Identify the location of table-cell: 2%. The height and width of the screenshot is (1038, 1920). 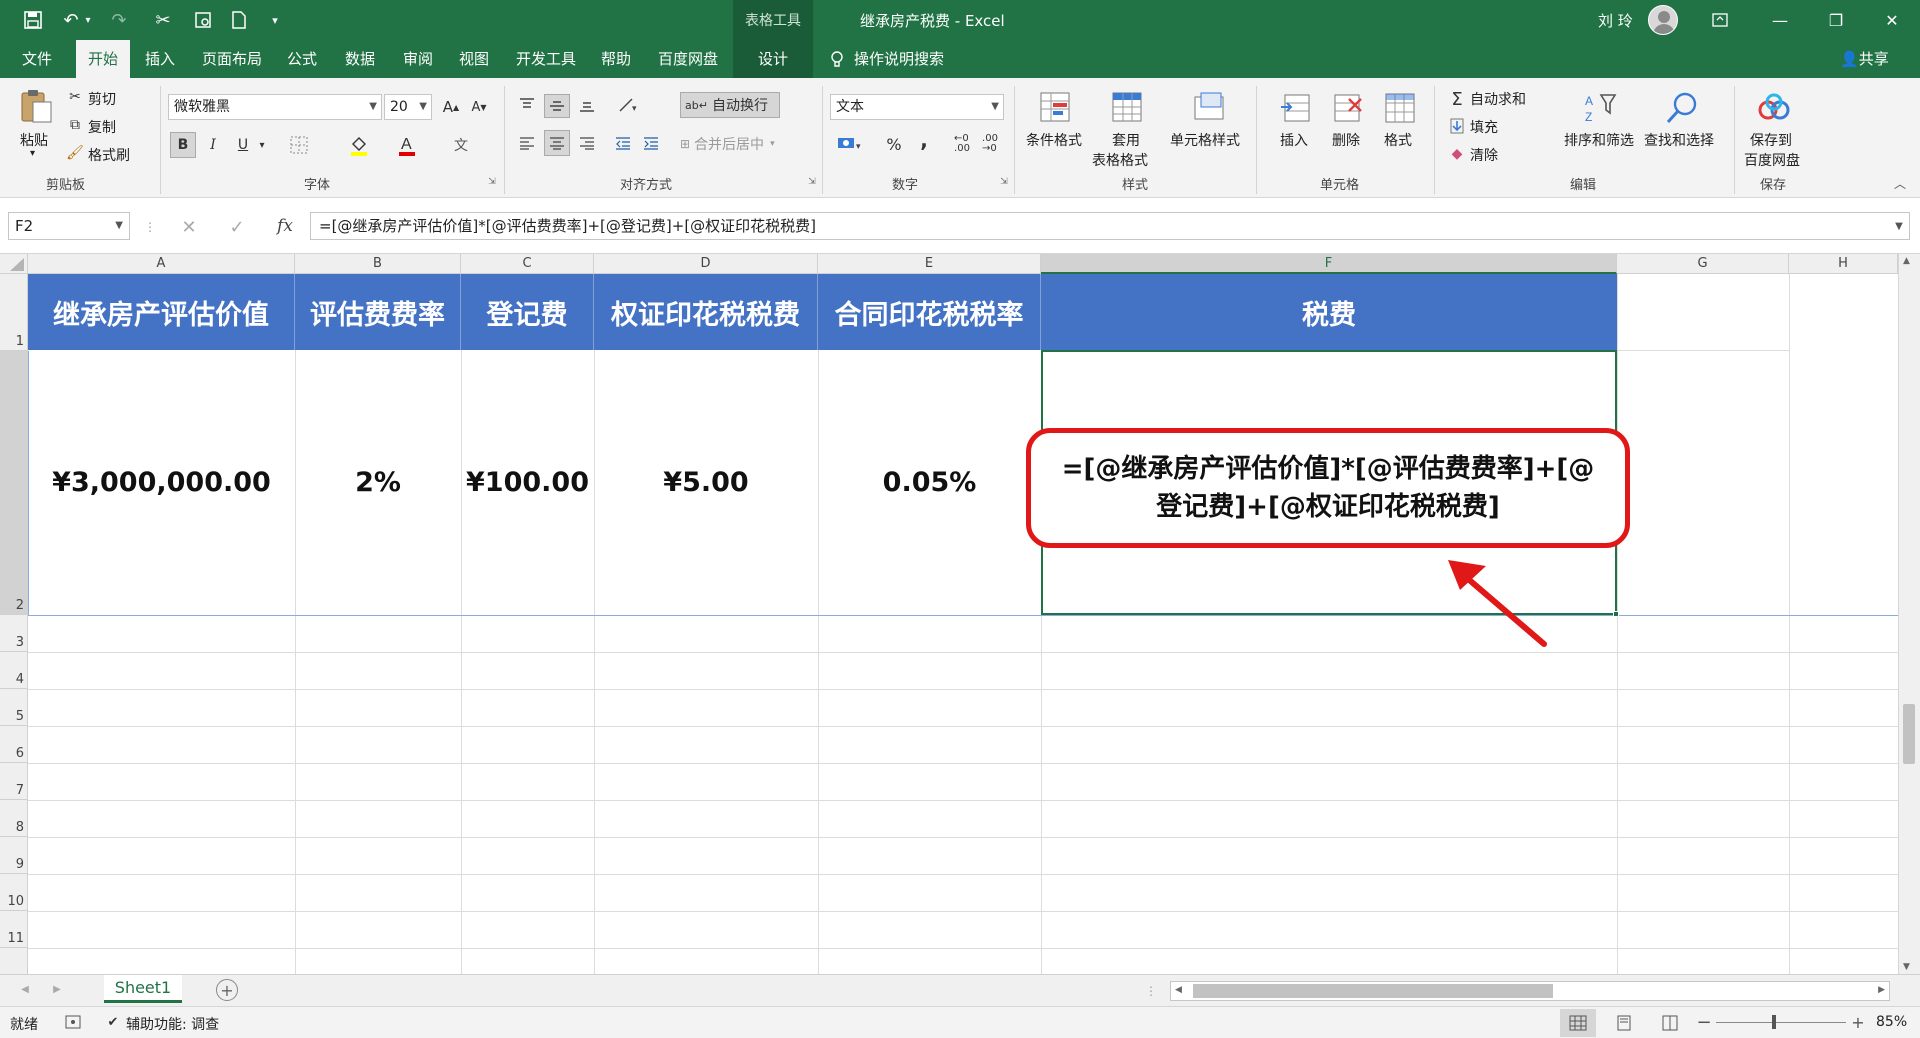
(378, 482).